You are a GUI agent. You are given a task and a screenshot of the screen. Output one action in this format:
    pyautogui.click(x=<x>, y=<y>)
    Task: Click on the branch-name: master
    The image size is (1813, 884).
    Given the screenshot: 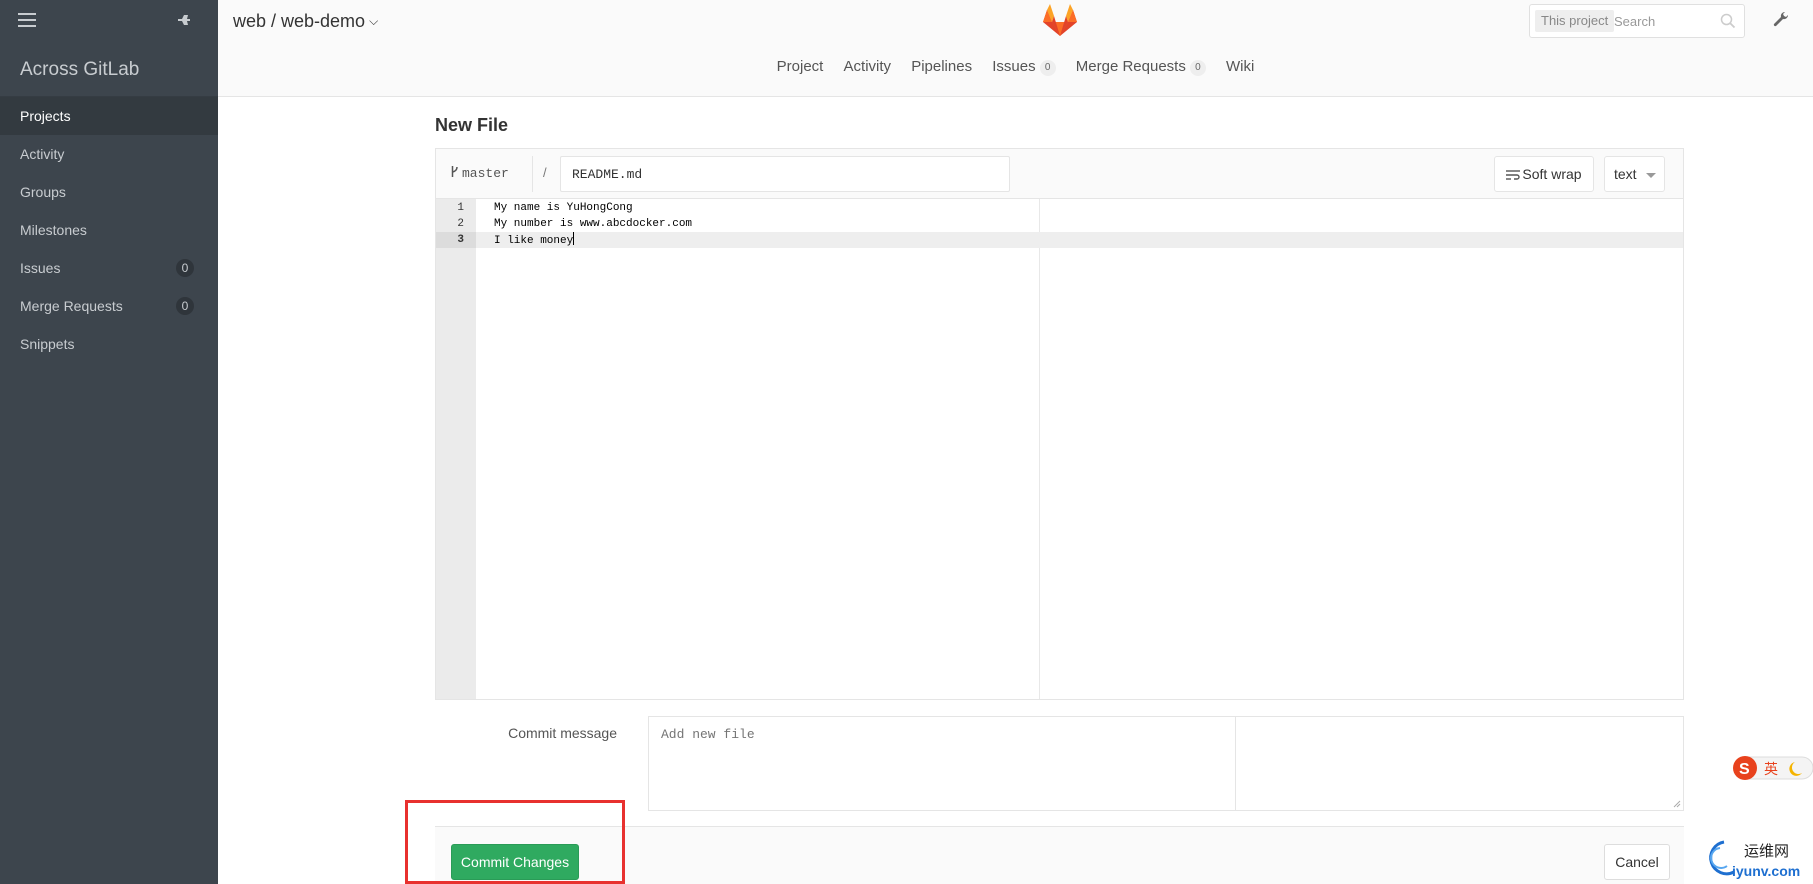 What is the action you would take?
    pyautogui.click(x=485, y=173)
    